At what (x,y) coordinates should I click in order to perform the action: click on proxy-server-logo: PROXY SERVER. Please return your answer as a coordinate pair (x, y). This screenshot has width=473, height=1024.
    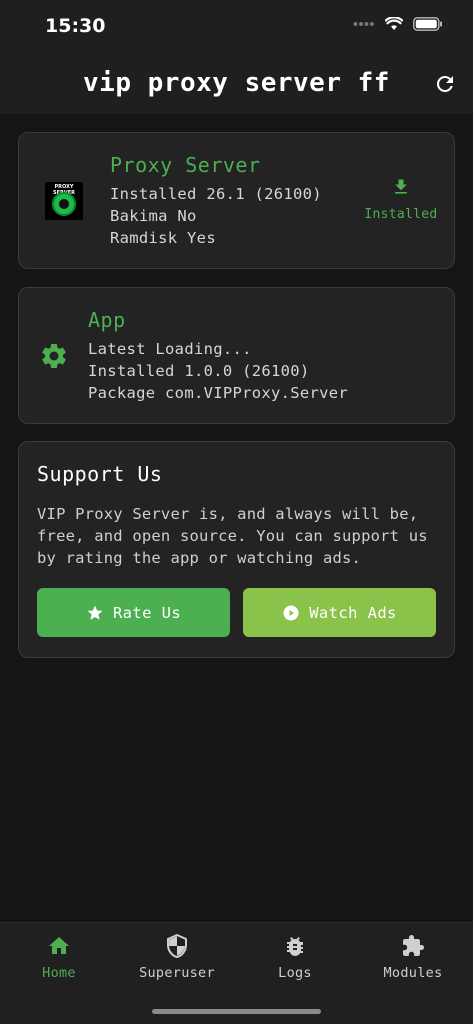
    Looking at the image, I should click on (64, 201).